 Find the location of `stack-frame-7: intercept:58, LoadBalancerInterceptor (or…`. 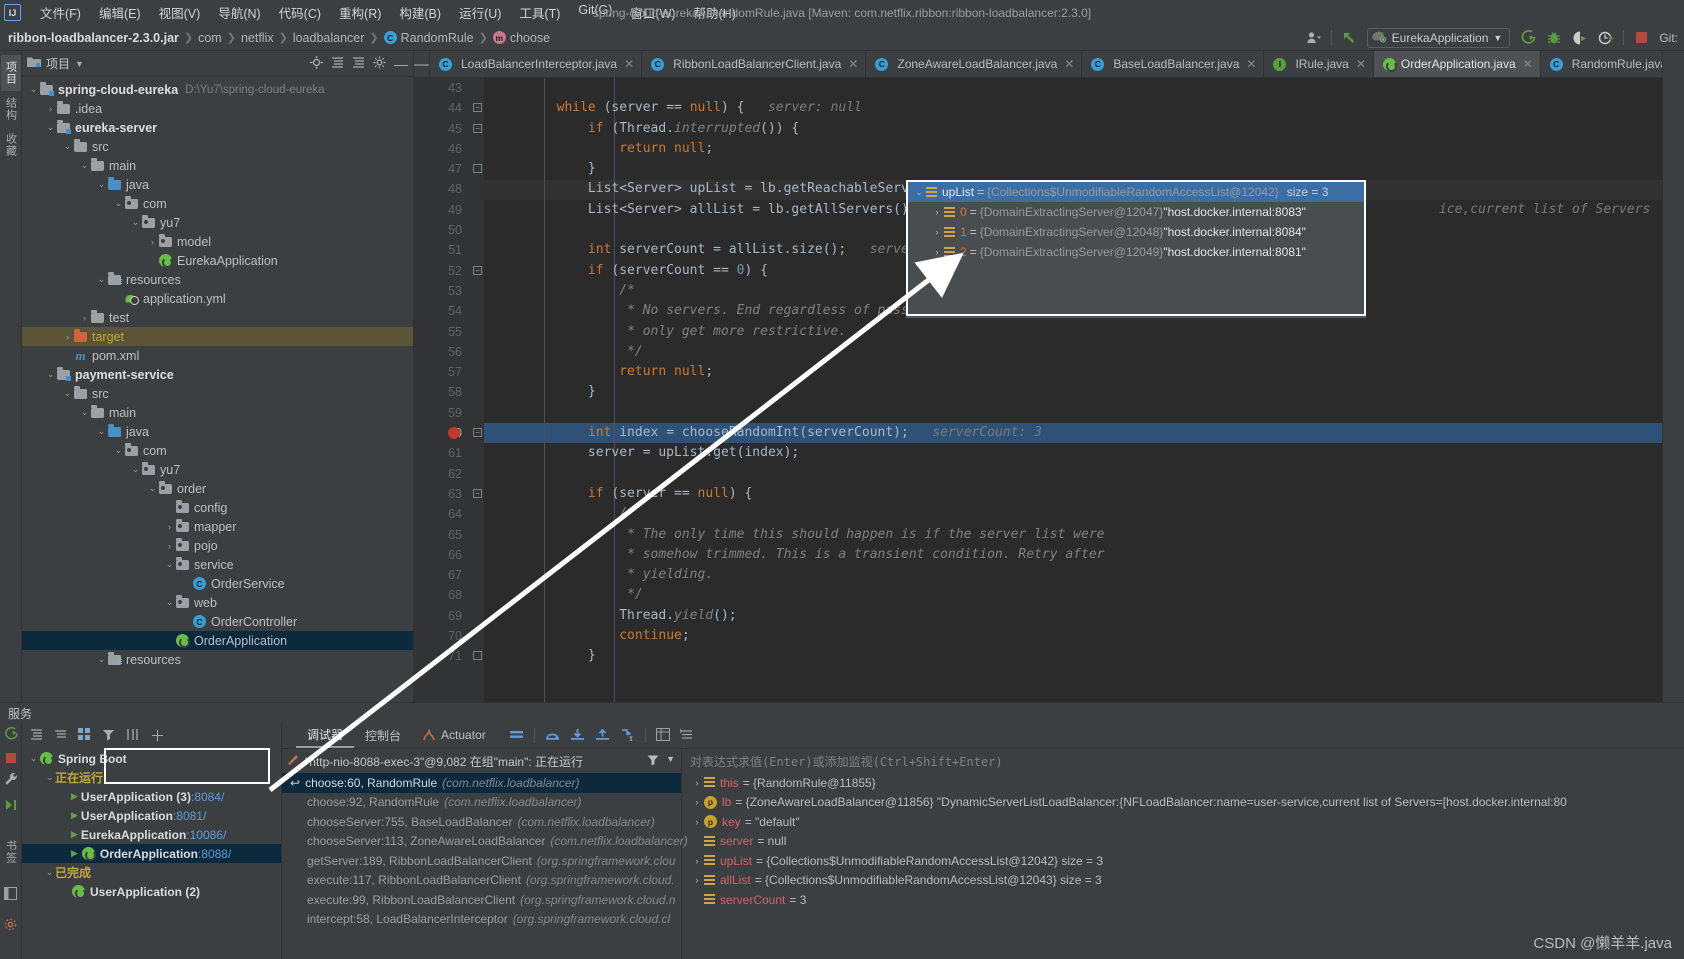

stack-frame-7: intercept:58, LoadBalancerInterceptor (or… is located at coordinates (481, 920).